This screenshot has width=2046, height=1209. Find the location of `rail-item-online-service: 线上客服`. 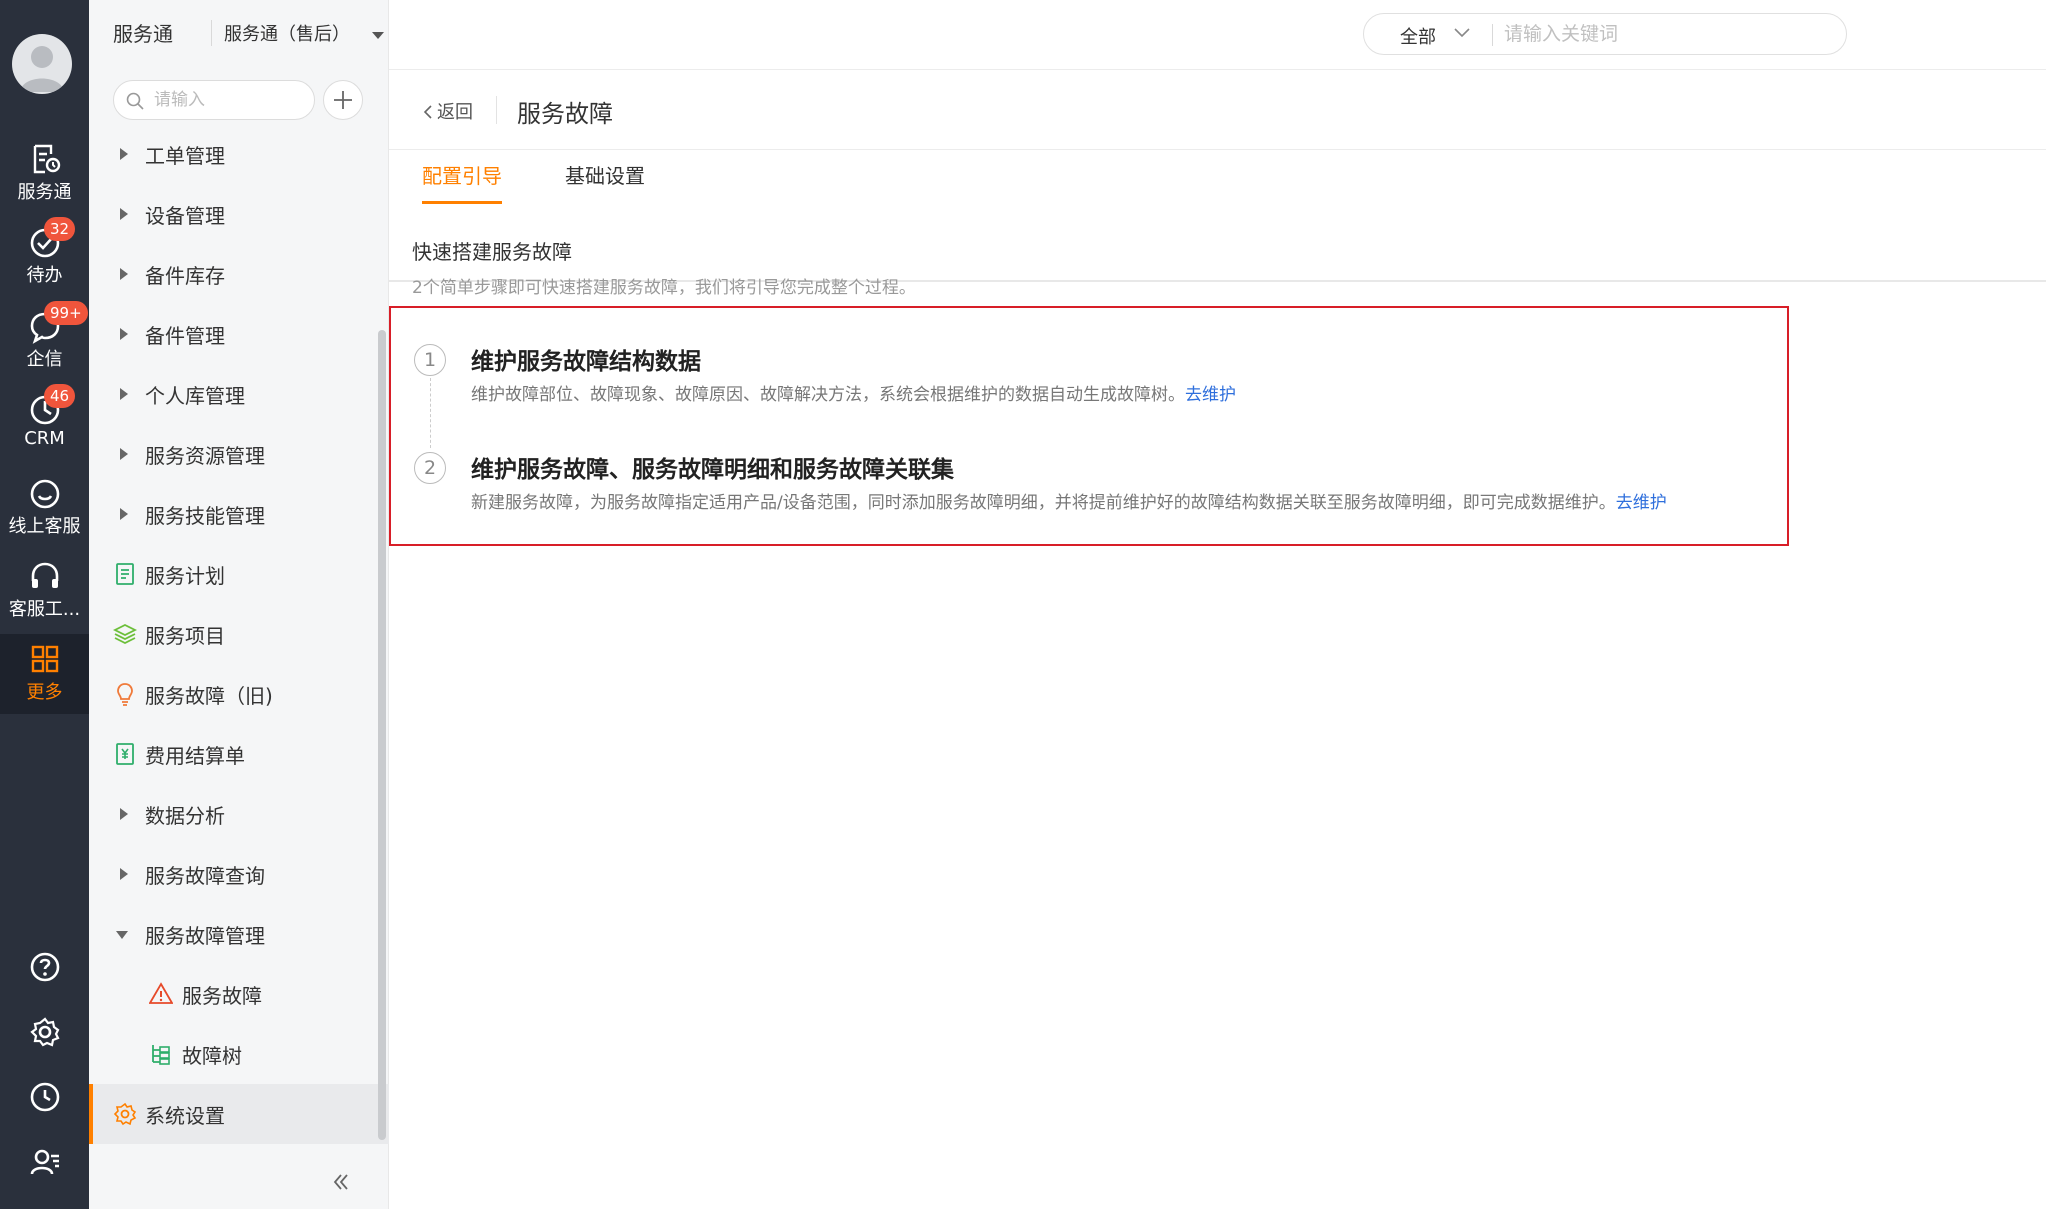

rail-item-online-service: 线上客服 is located at coordinates (44, 508).